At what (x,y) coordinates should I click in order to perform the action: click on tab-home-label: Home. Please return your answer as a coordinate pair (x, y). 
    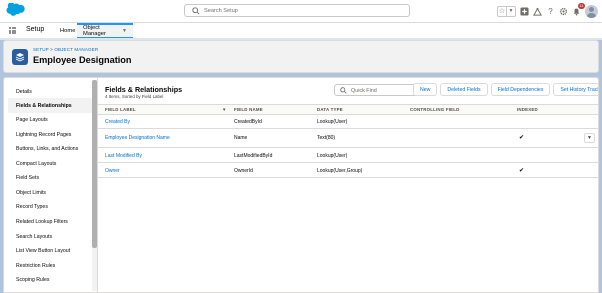
    Looking at the image, I should click on (68, 30).